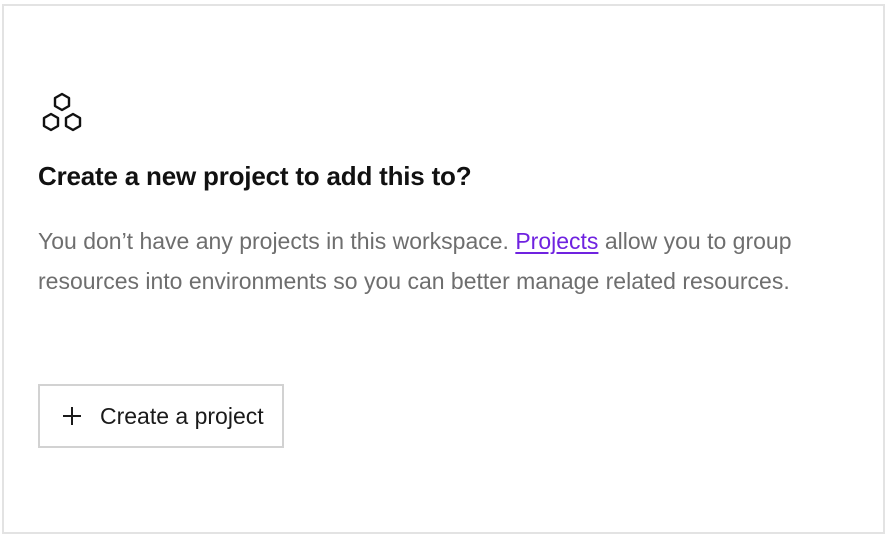  I want to click on create-project-button: Create a project, so click(161, 416).